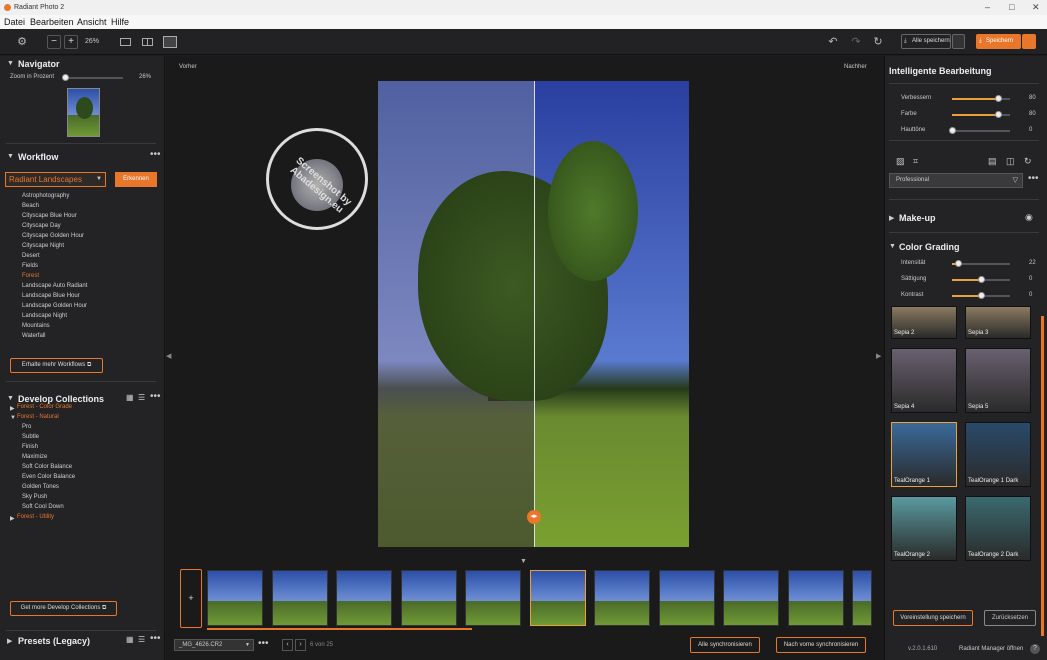 The image size is (1047, 660). I want to click on collection-item: Even Color Balance, so click(48, 477).